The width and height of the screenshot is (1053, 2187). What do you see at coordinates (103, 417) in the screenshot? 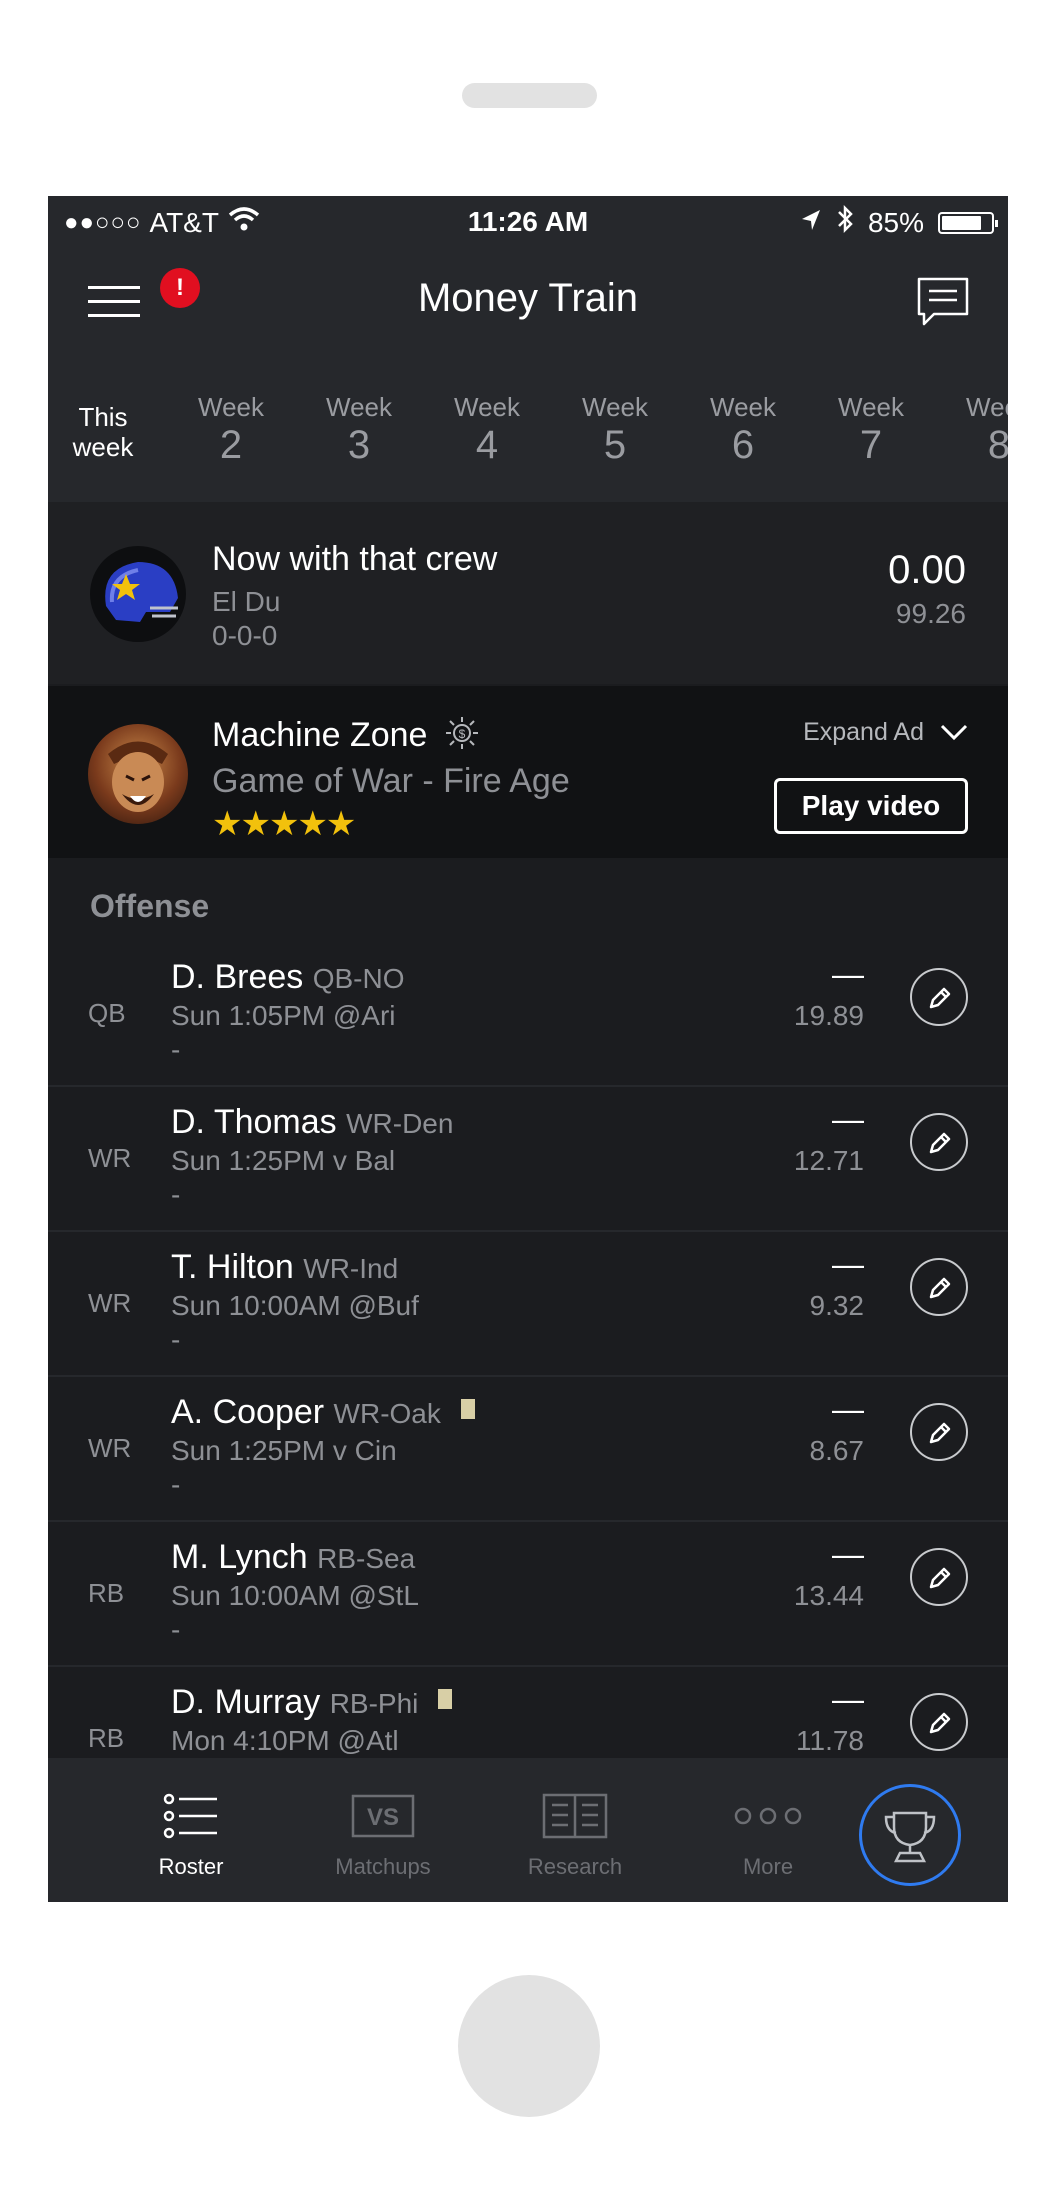
I see `week-tab-label: This` at bounding box center [103, 417].